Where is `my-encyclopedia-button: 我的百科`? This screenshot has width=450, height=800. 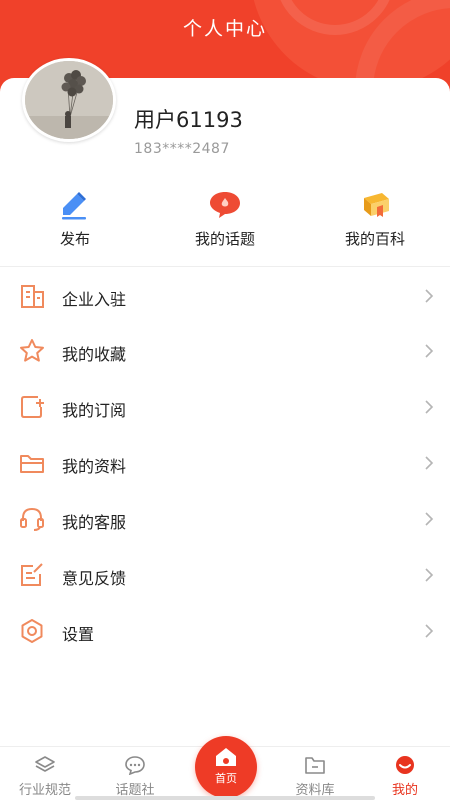
my-encyclopedia-button: 我的百科 is located at coordinates (375, 220).